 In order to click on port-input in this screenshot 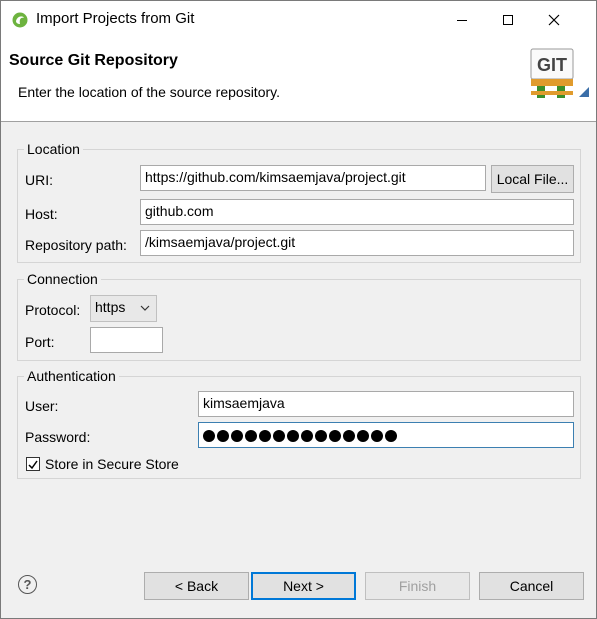, I will do `click(126, 340)`.